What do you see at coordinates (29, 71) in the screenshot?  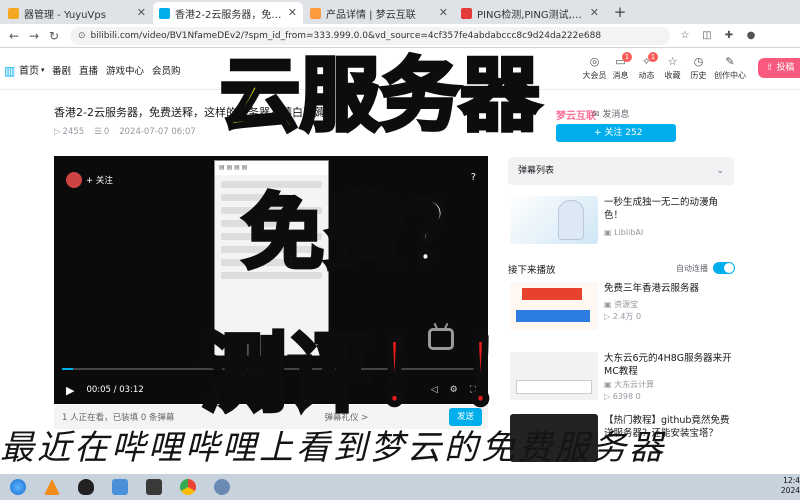 I see `home-label: 首页` at bounding box center [29, 71].